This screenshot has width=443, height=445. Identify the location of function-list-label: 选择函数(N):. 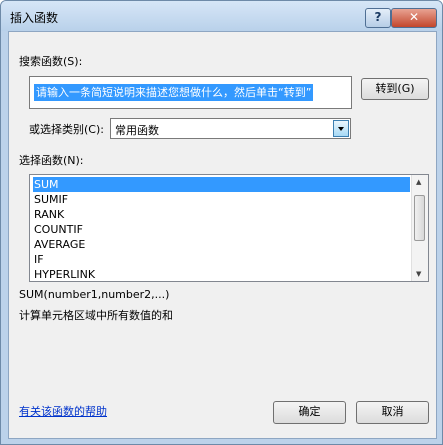
(51, 160).